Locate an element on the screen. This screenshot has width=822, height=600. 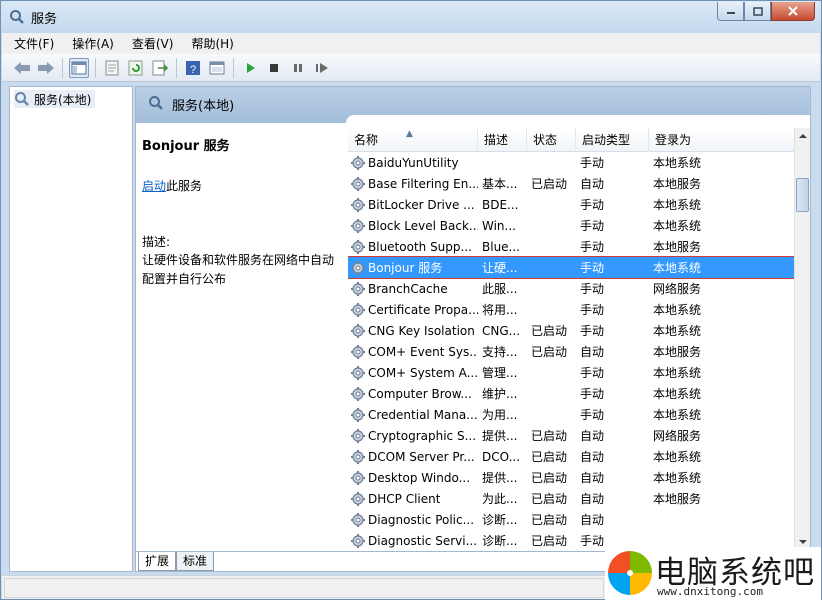
start-service-link: 启动 is located at coordinates (154, 186).